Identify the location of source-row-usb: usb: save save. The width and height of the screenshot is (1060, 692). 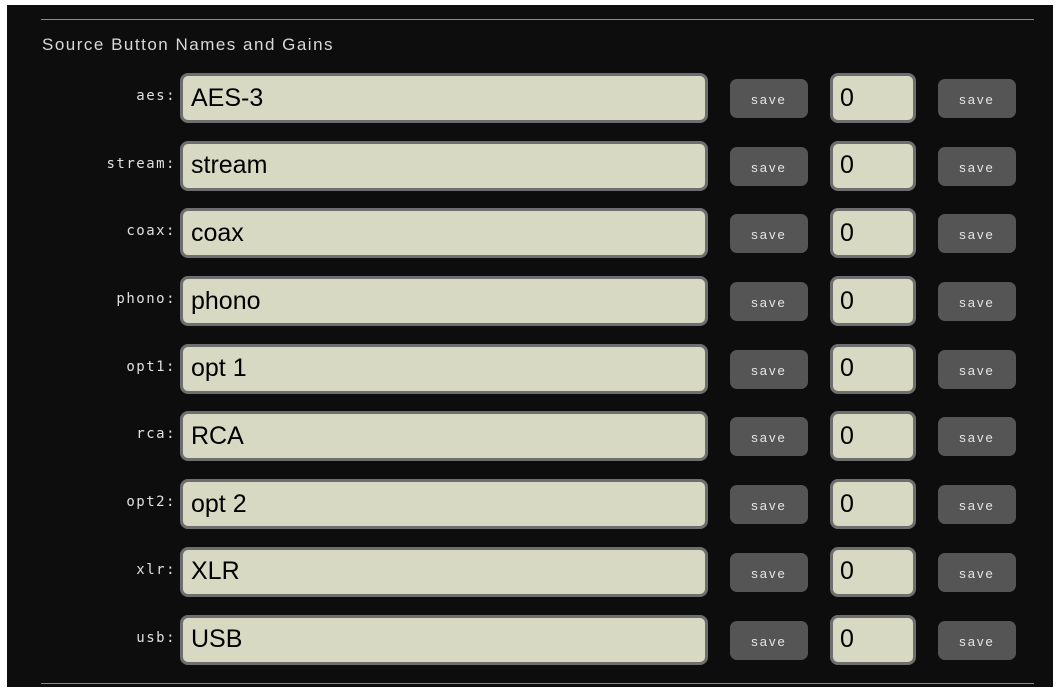
(530, 648).